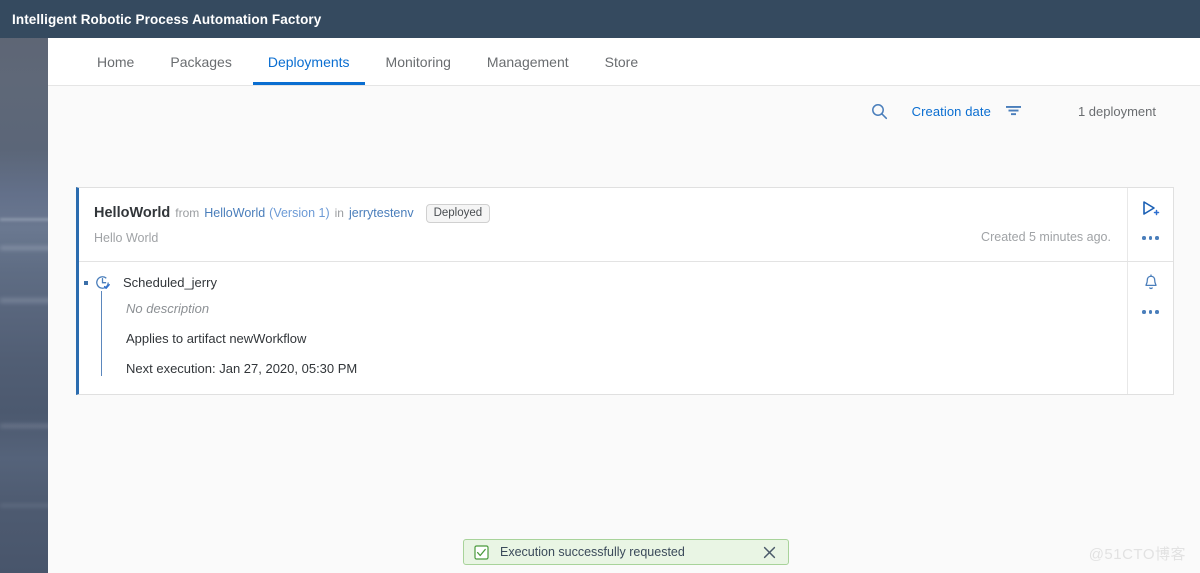 Image resolution: width=1200 pixels, height=573 pixels. I want to click on tab-label: Packages, so click(201, 61).